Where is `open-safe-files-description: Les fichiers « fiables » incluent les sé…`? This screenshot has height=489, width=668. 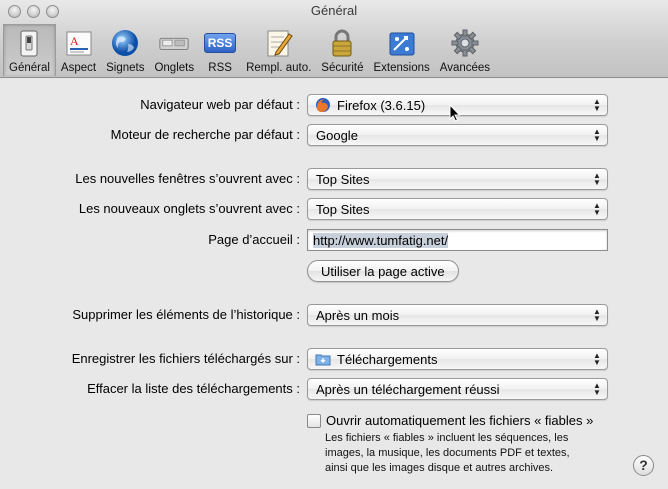
open-safe-files-description: Les fichiers « fiables » incluent les sé… is located at coordinates (475, 453).